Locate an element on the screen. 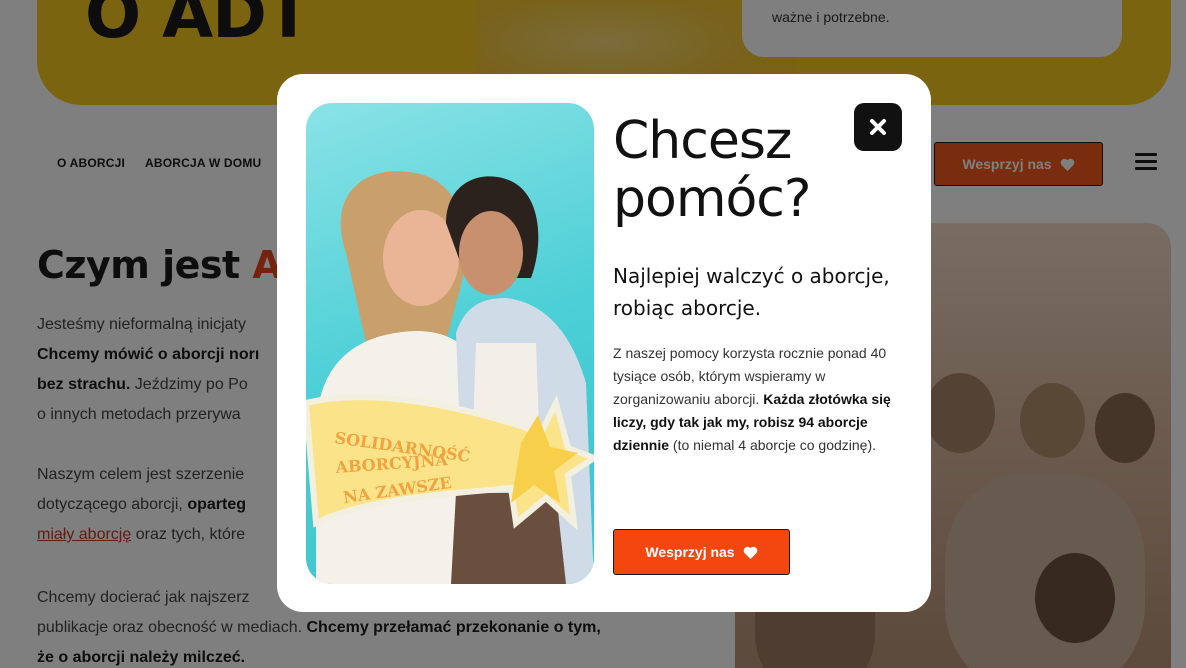 The height and width of the screenshot is (668, 1186). close-icon is located at coordinates (878, 127).